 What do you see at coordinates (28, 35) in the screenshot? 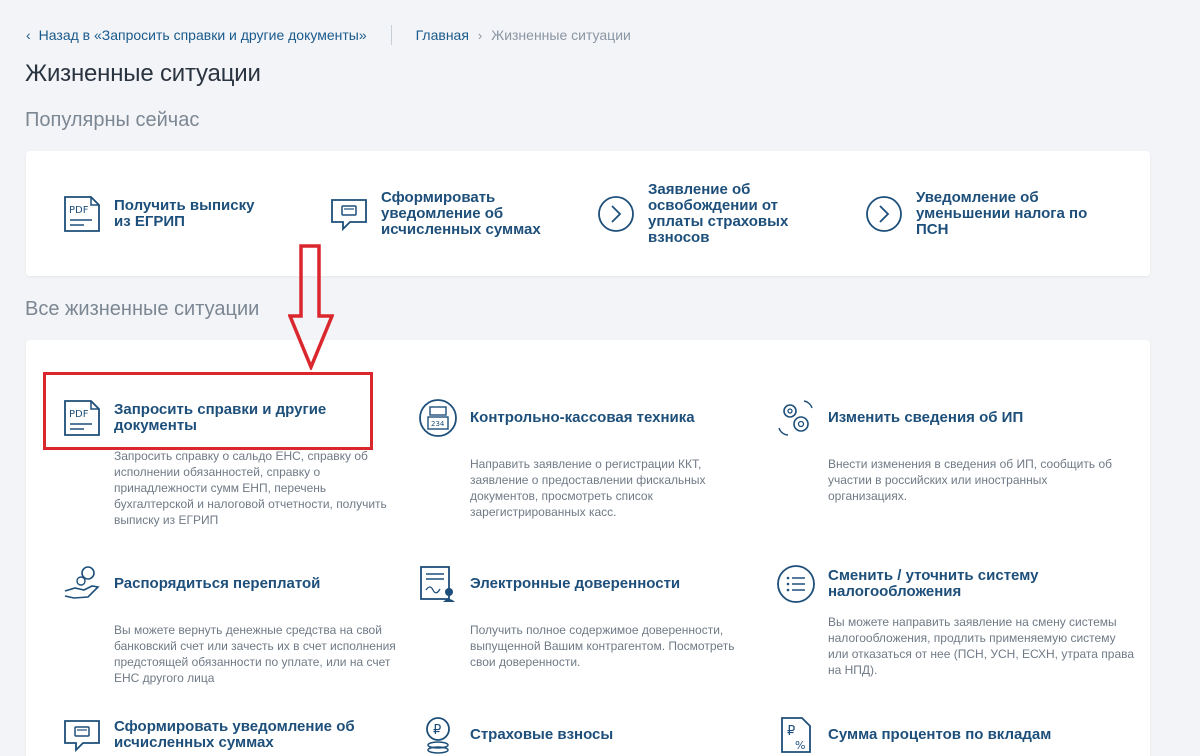
I see `chevron-left-icon: ‹` at bounding box center [28, 35].